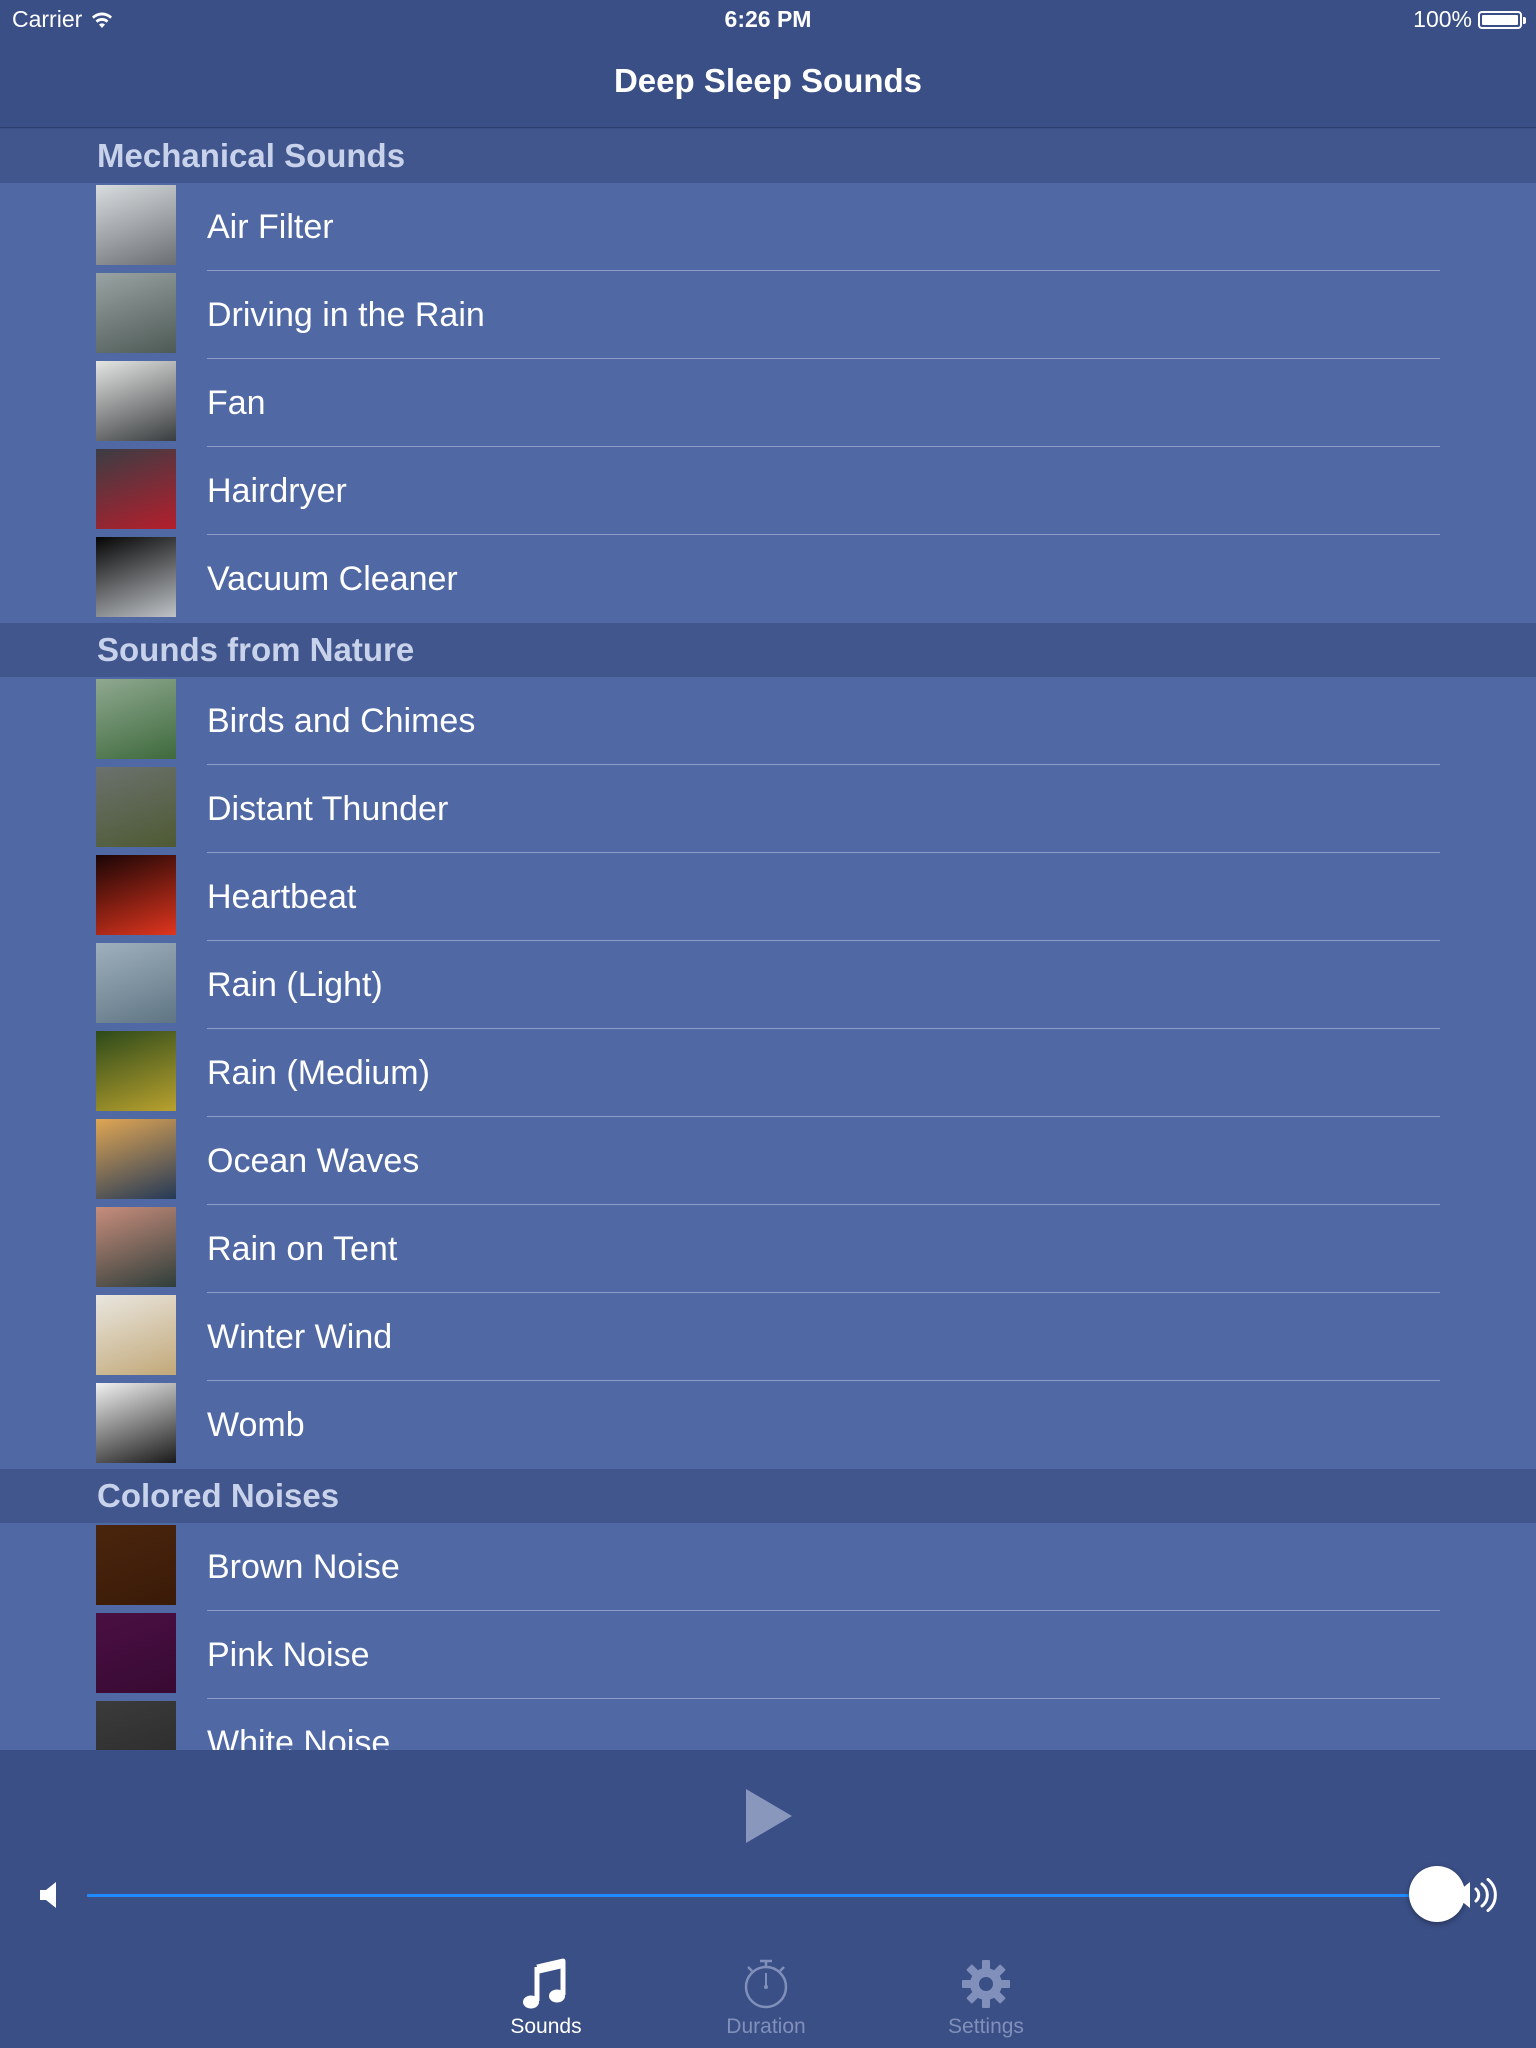 The height and width of the screenshot is (2048, 1536). Describe the element at coordinates (768, 1425) in the screenshot. I see `sound-row: Womb` at that location.